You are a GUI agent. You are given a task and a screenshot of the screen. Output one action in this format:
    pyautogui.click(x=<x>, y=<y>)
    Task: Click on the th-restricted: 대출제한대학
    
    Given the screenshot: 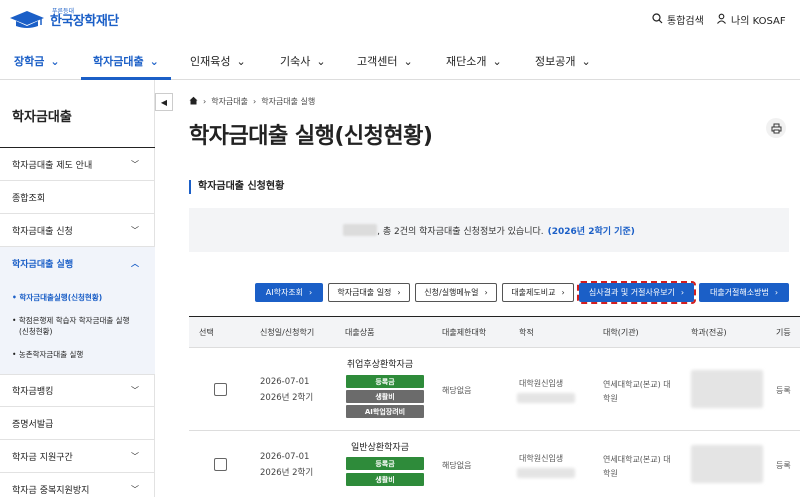 What is the action you would take?
    pyautogui.click(x=464, y=332)
    